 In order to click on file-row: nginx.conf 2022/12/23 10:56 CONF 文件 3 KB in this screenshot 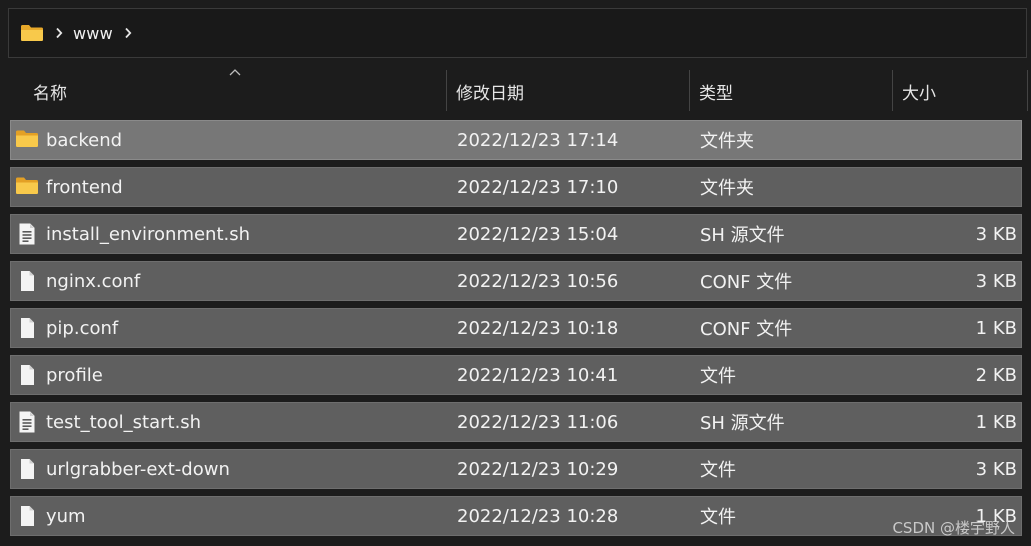, I will do `click(516, 281)`.